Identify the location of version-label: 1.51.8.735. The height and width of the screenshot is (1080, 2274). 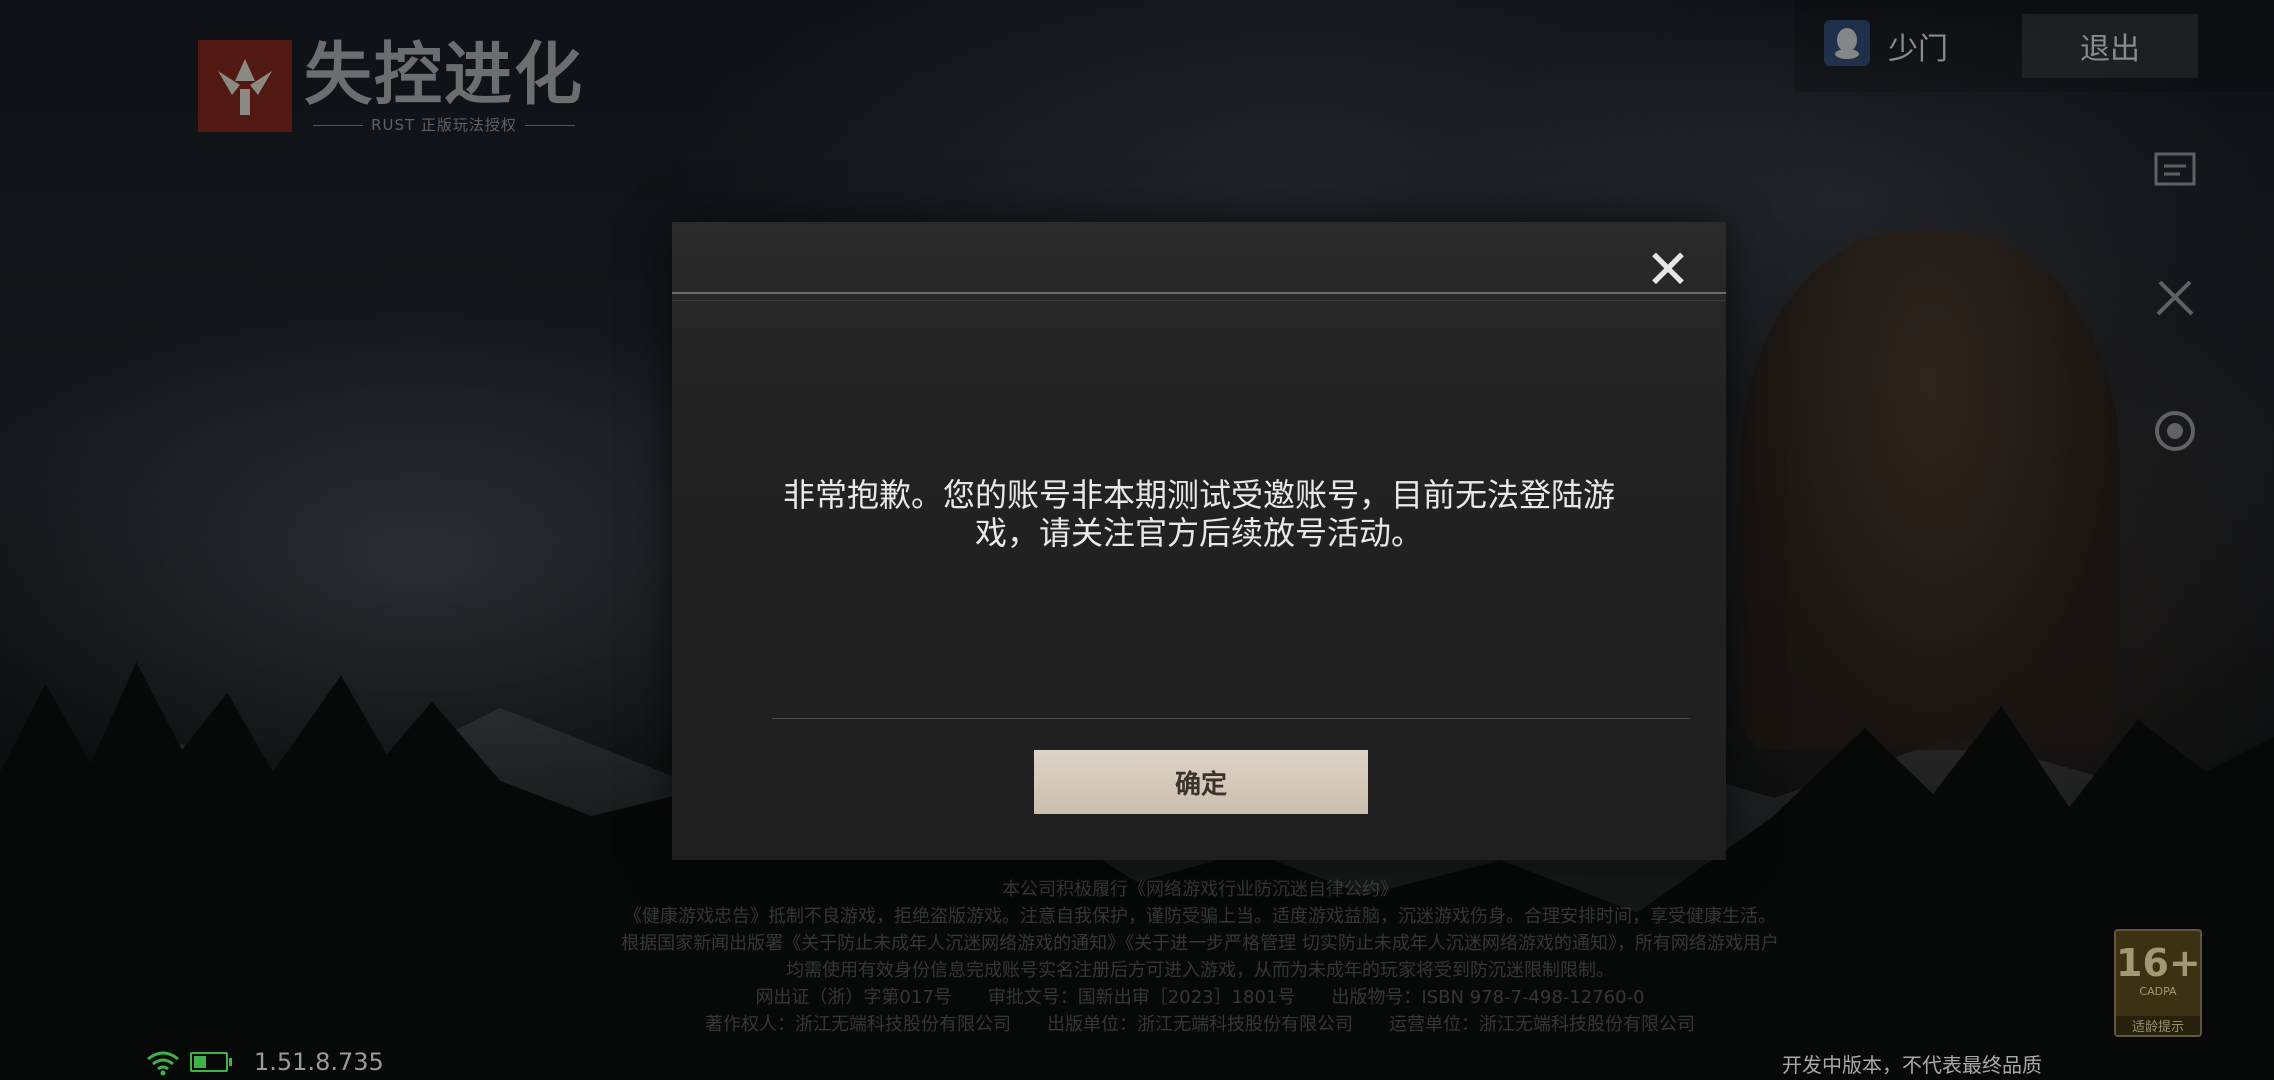
(319, 1062).